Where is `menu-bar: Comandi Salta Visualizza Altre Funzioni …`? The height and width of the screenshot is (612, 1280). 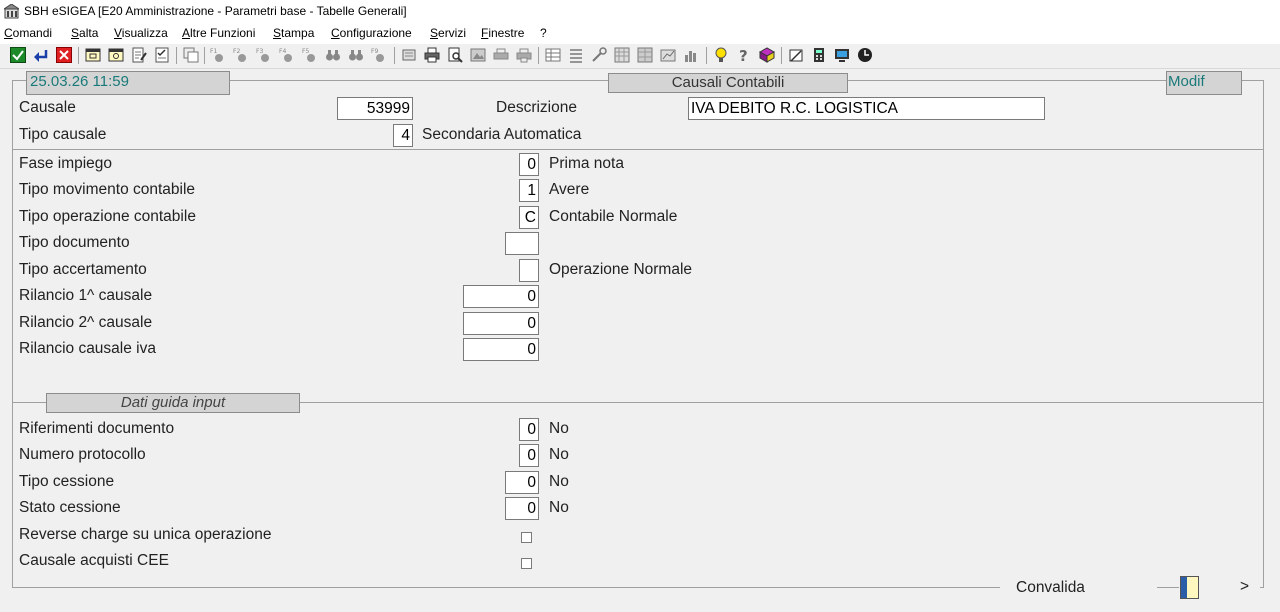
menu-bar: Comandi Salta Visualizza Altre Funzioni … is located at coordinates (640, 34).